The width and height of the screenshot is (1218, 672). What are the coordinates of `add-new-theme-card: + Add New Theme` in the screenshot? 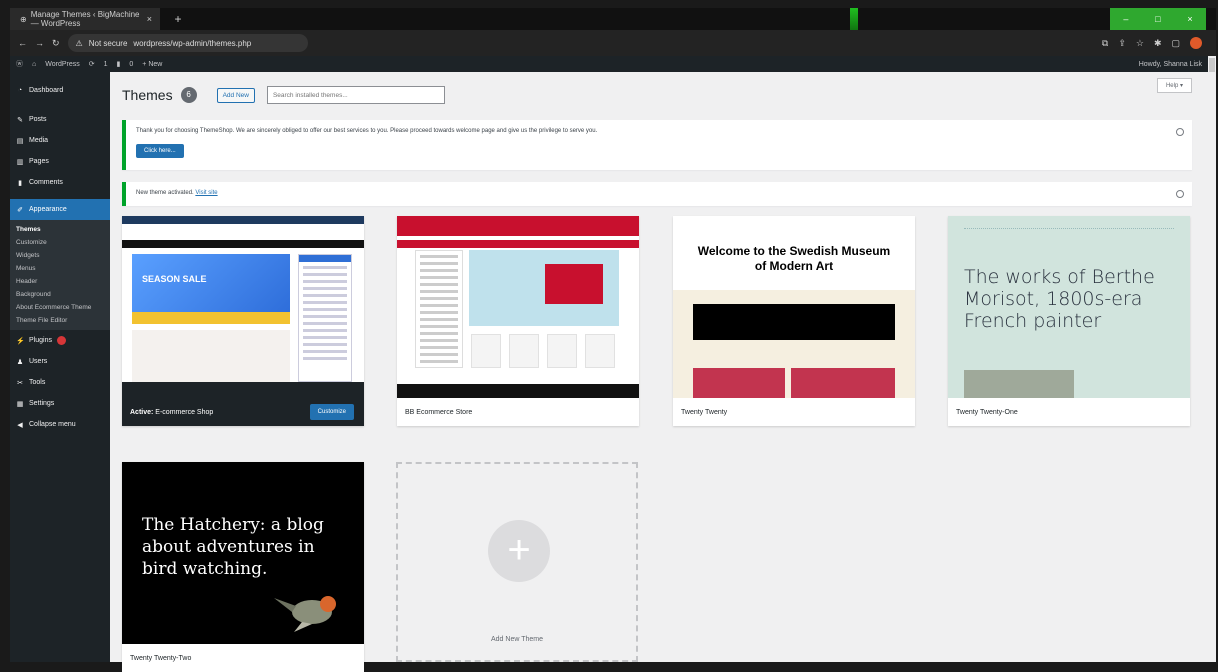 It's located at (517, 562).